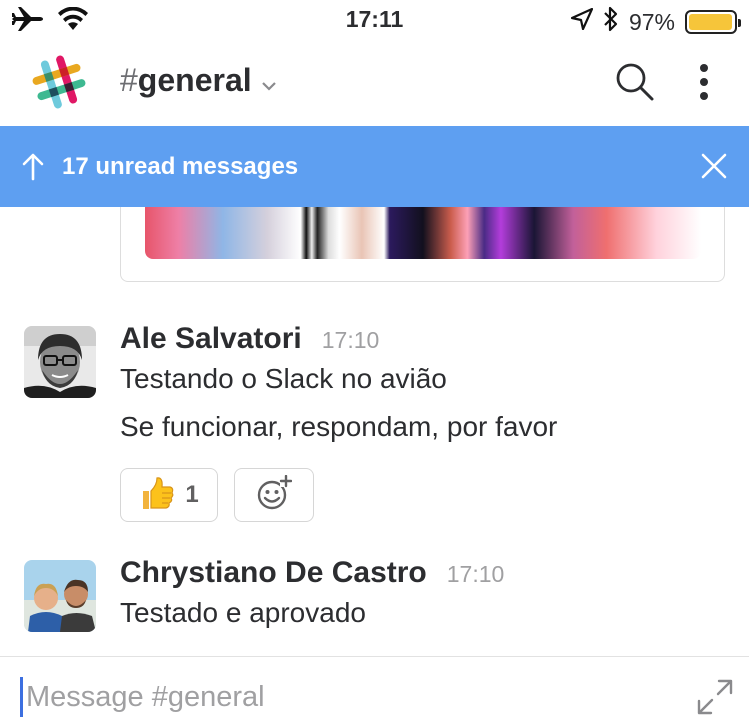 This screenshot has width=749, height=723. Describe the element at coordinates (374, 83) in the screenshot. I see `channel-header: # general` at that location.